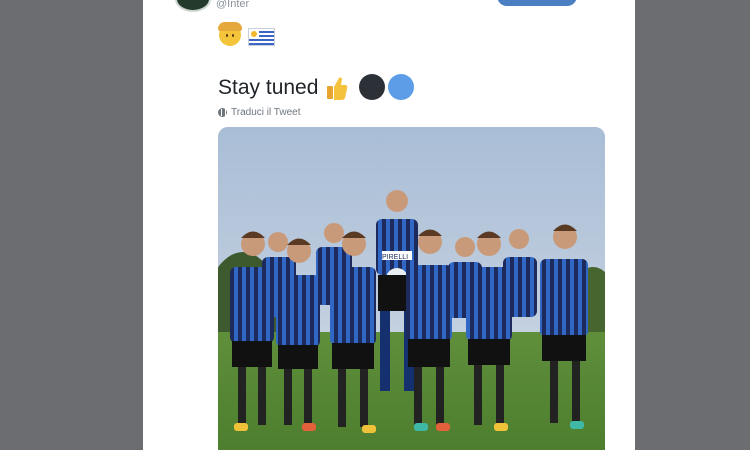  Describe the element at coordinates (372, 87) in the screenshot. I see `black-circle-icon` at that location.